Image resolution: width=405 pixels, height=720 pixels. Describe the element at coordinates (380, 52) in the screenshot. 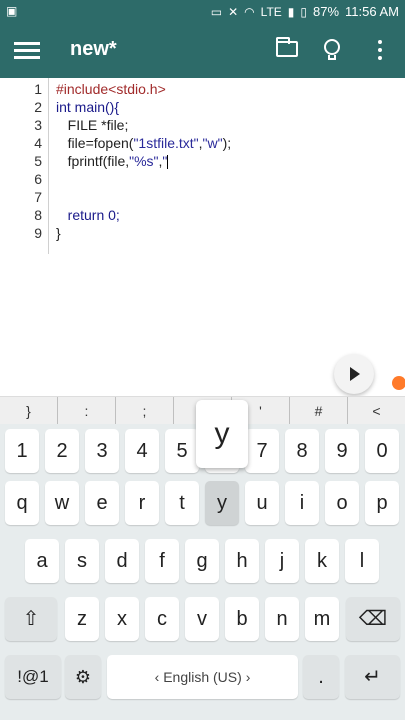

I see `more-options-icon` at that location.